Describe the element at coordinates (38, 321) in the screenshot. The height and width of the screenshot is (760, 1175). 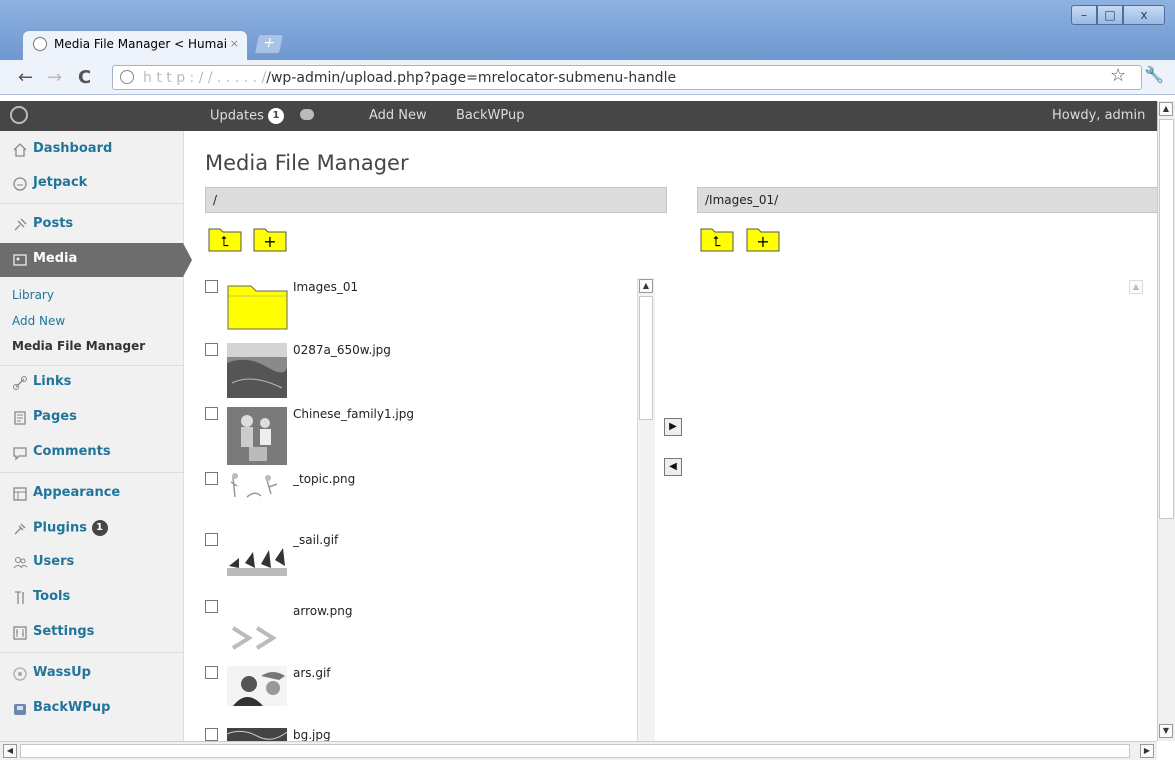
I see `submenu-add-new: Add New` at that location.